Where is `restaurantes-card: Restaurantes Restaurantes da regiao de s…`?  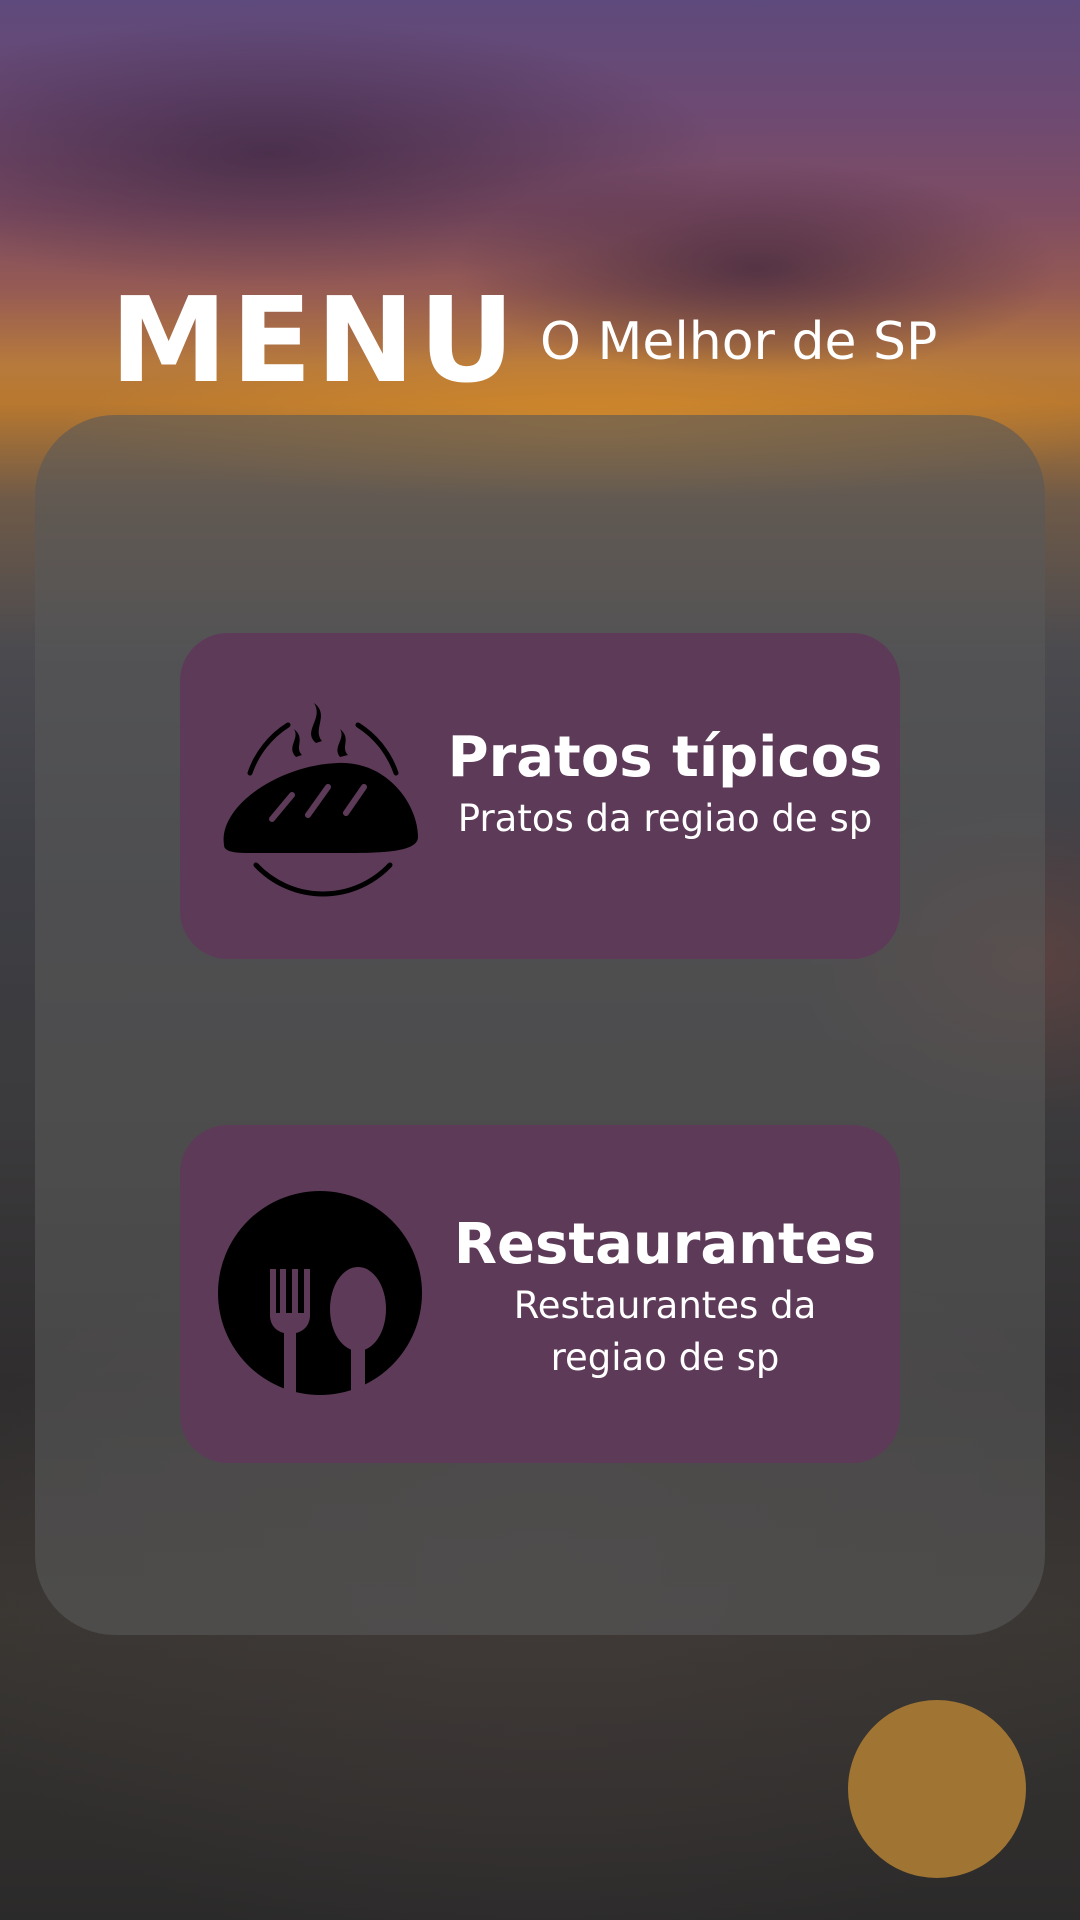 restaurantes-card: Restaurantes Restaurantes da regiao de s… is located at coordinates (540, 1294).